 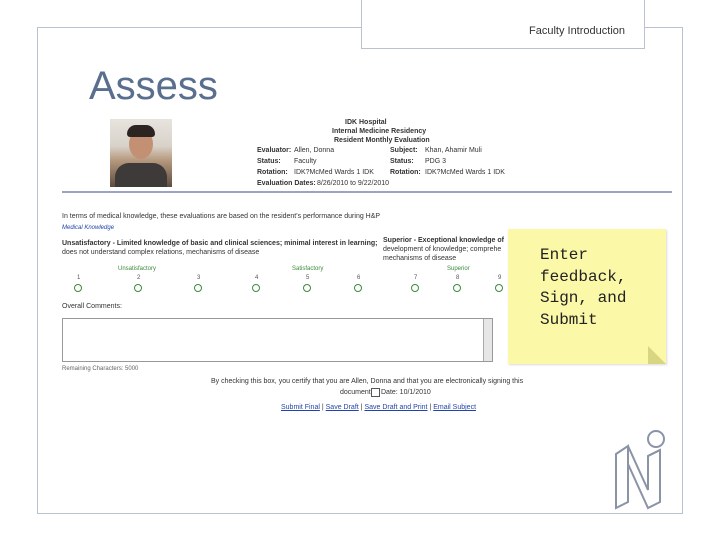 I want to click on textarea-scrollbar, so click(x=487, y=340).